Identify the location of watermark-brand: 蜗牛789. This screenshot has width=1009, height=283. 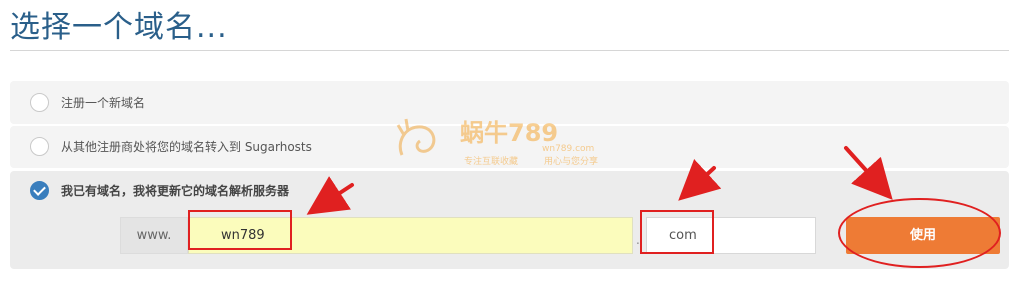
(509, 133).